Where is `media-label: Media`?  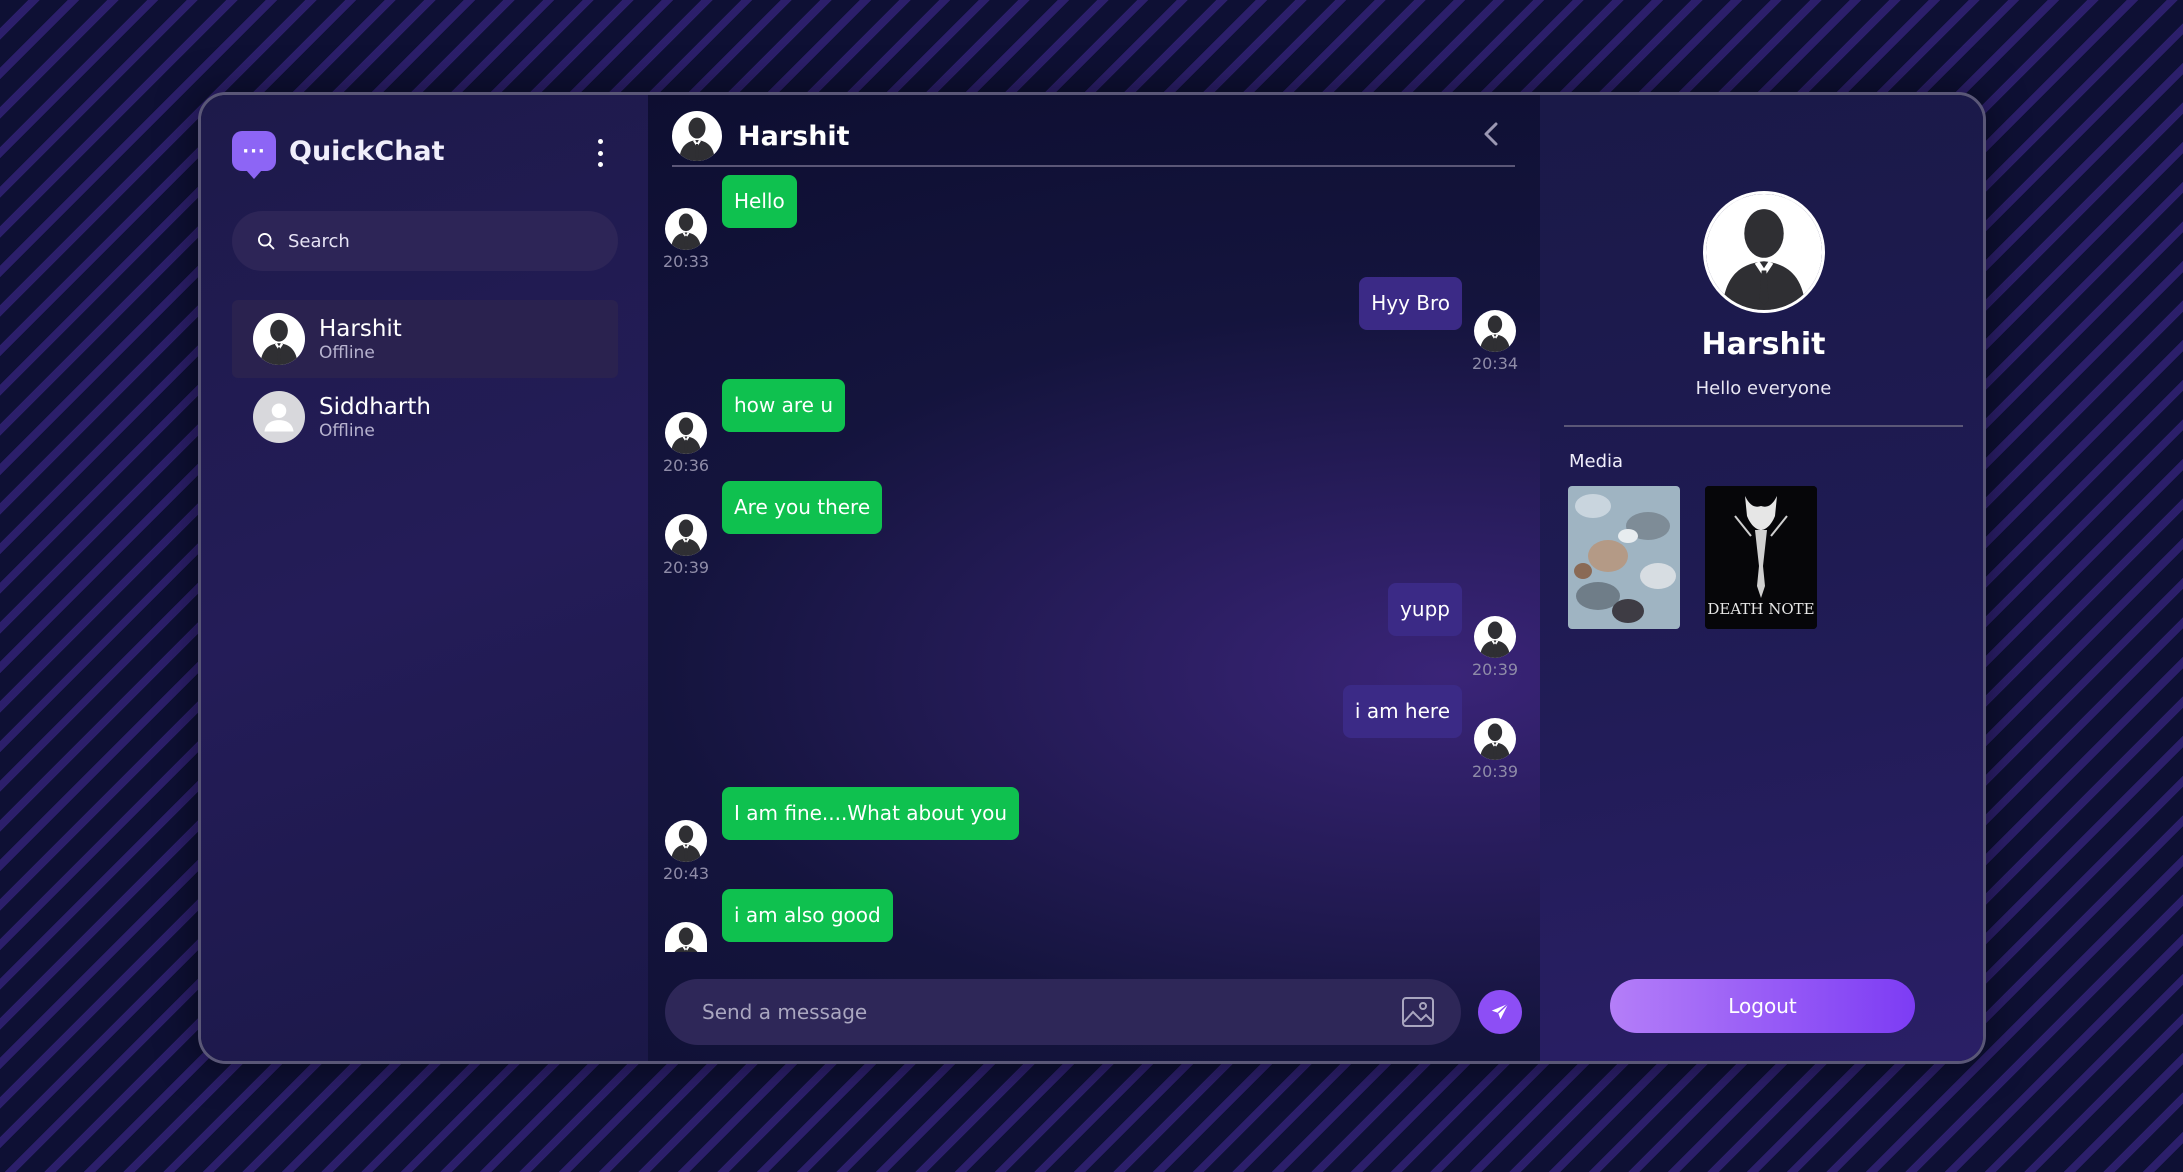
media-label: Media is located at coordinates (1596, 461).